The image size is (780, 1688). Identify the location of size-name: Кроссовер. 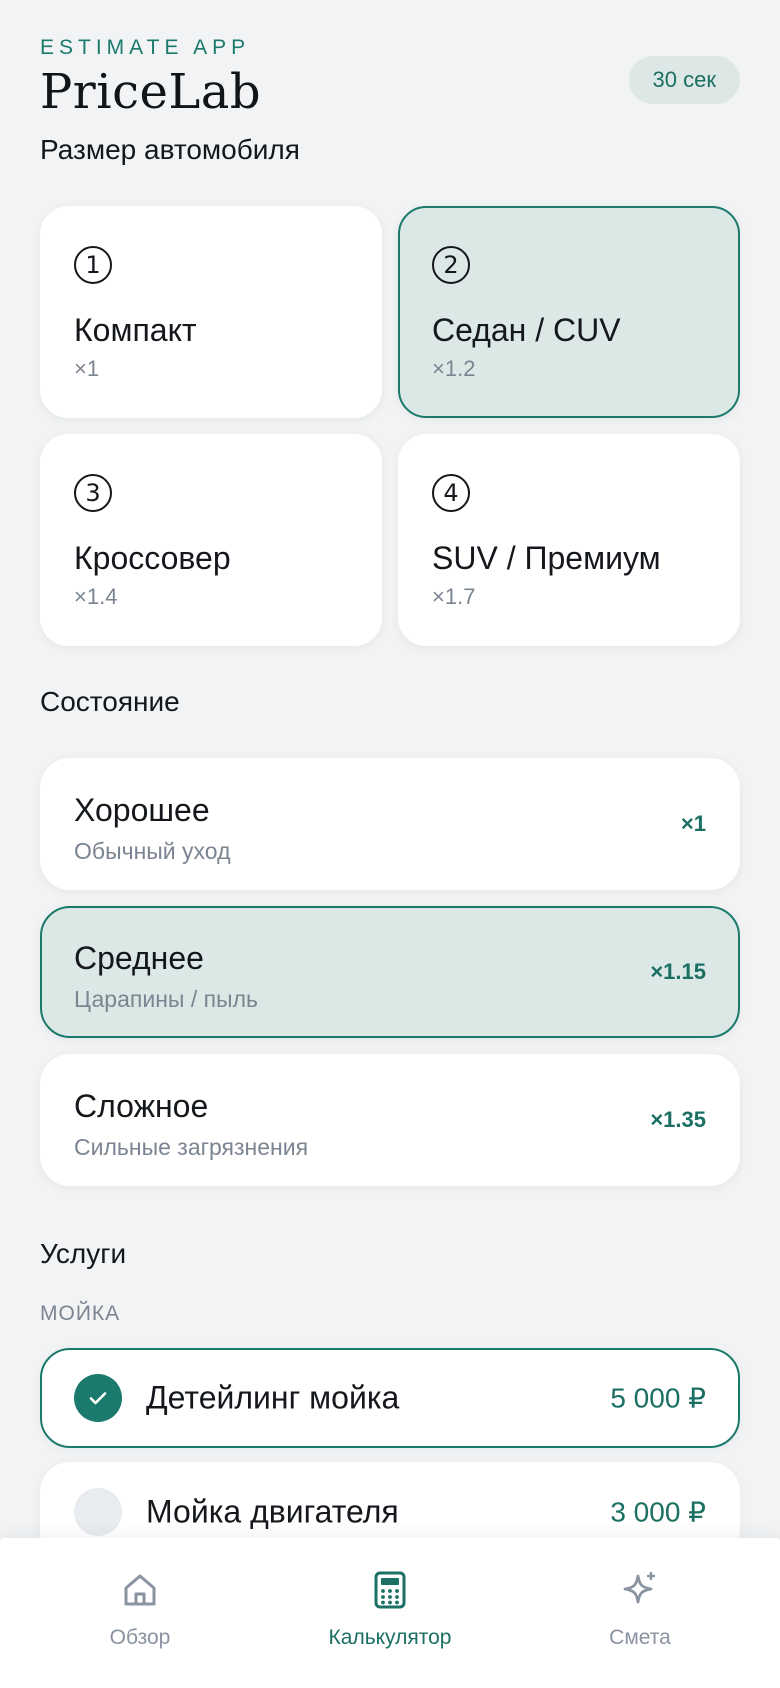
(152, 558).